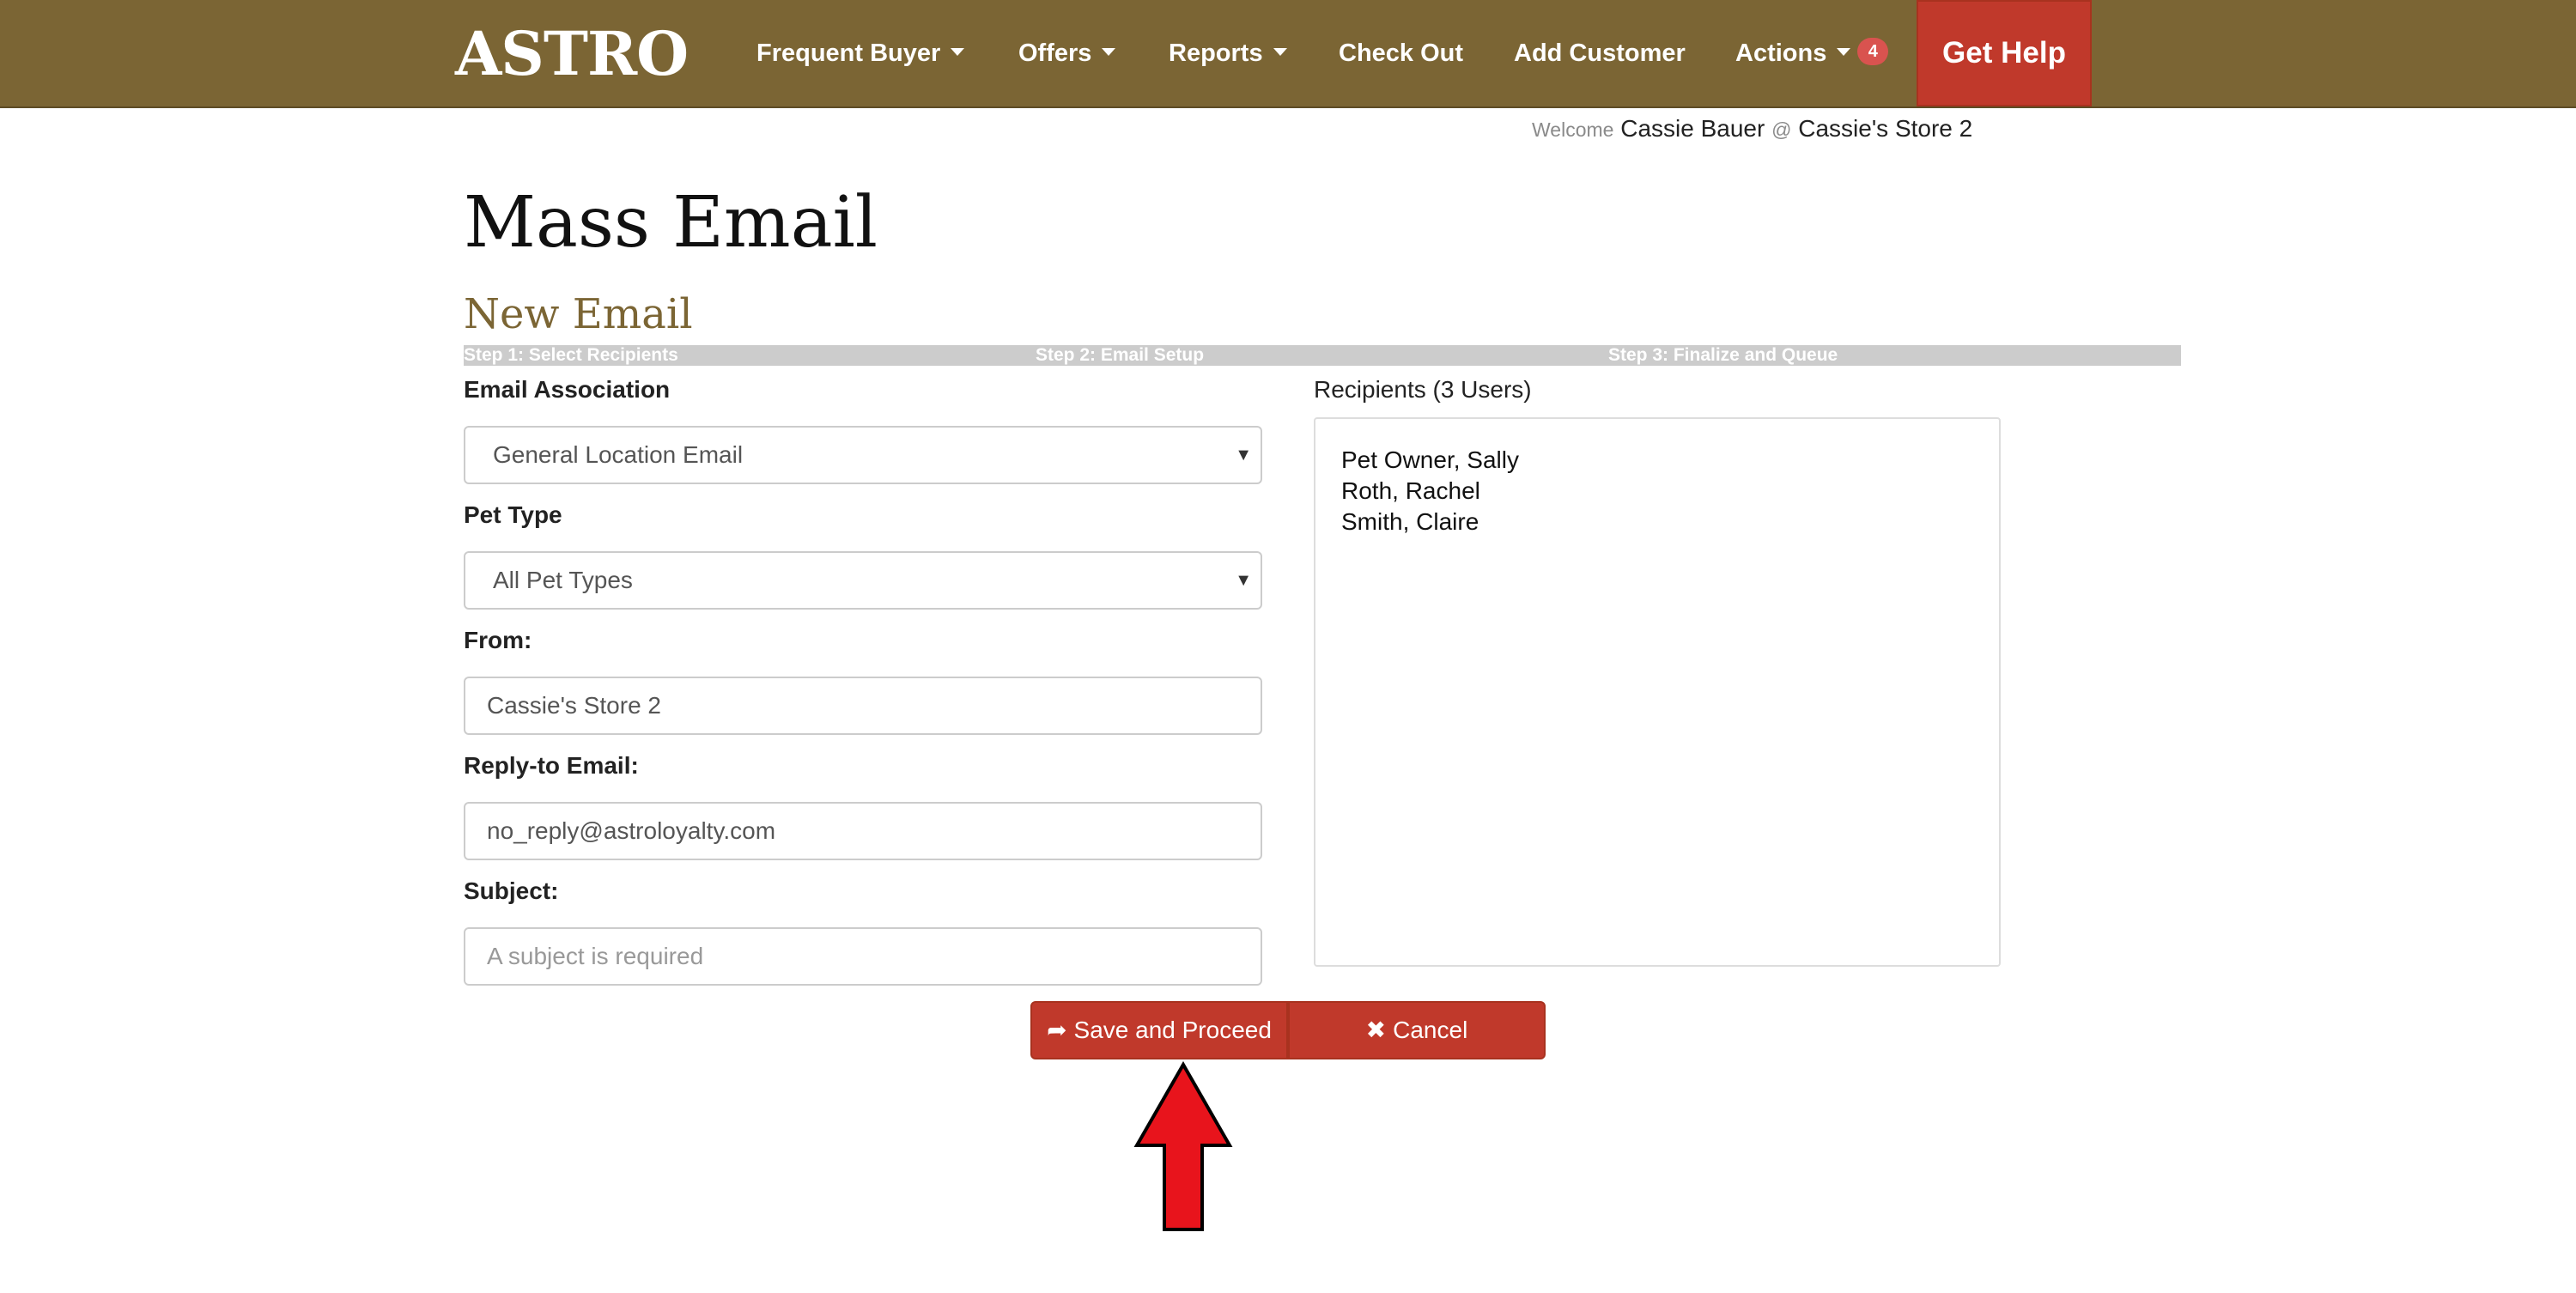  I want to click on pet-type-value: All Pet Types, so click(563, 580).